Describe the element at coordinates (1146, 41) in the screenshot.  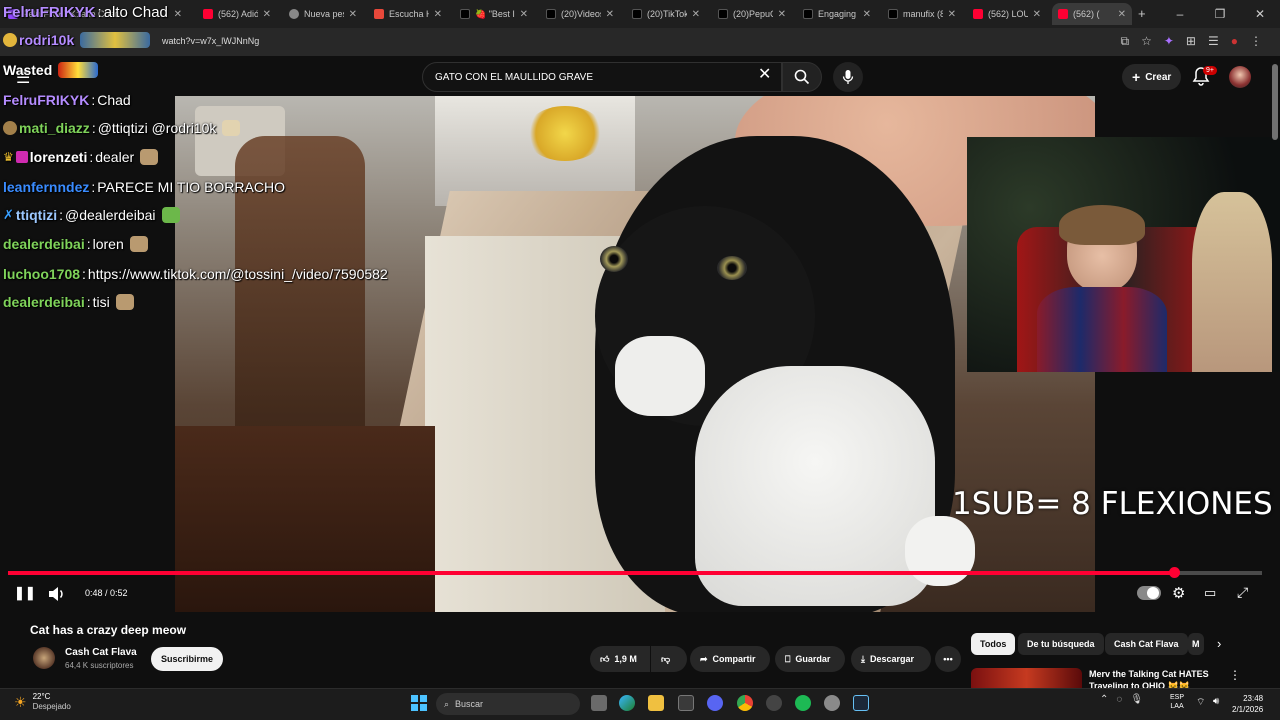
I see `bookmark-star-icon: ☆` at that location.